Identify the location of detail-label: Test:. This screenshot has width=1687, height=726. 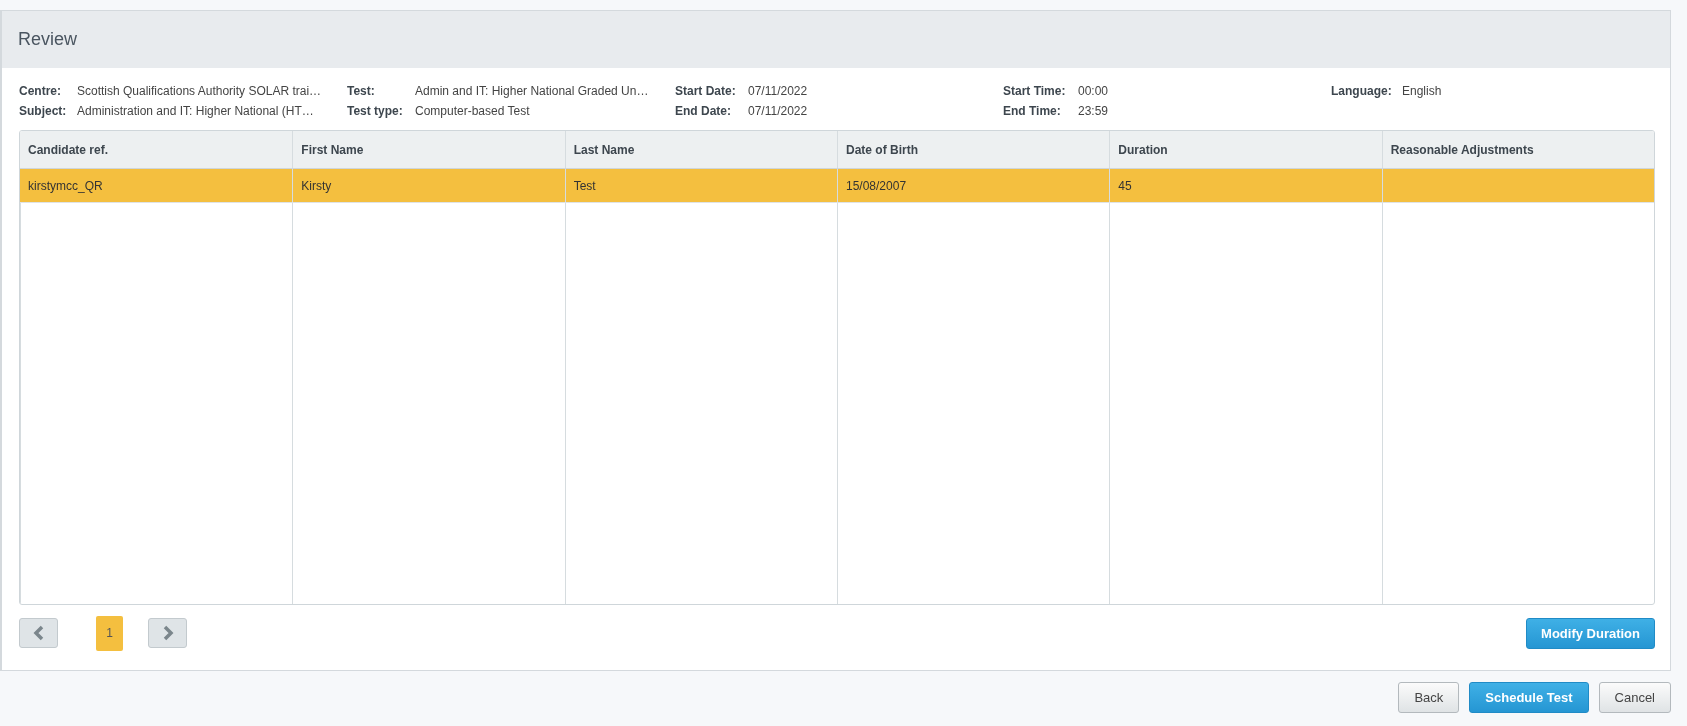
(361, 91).